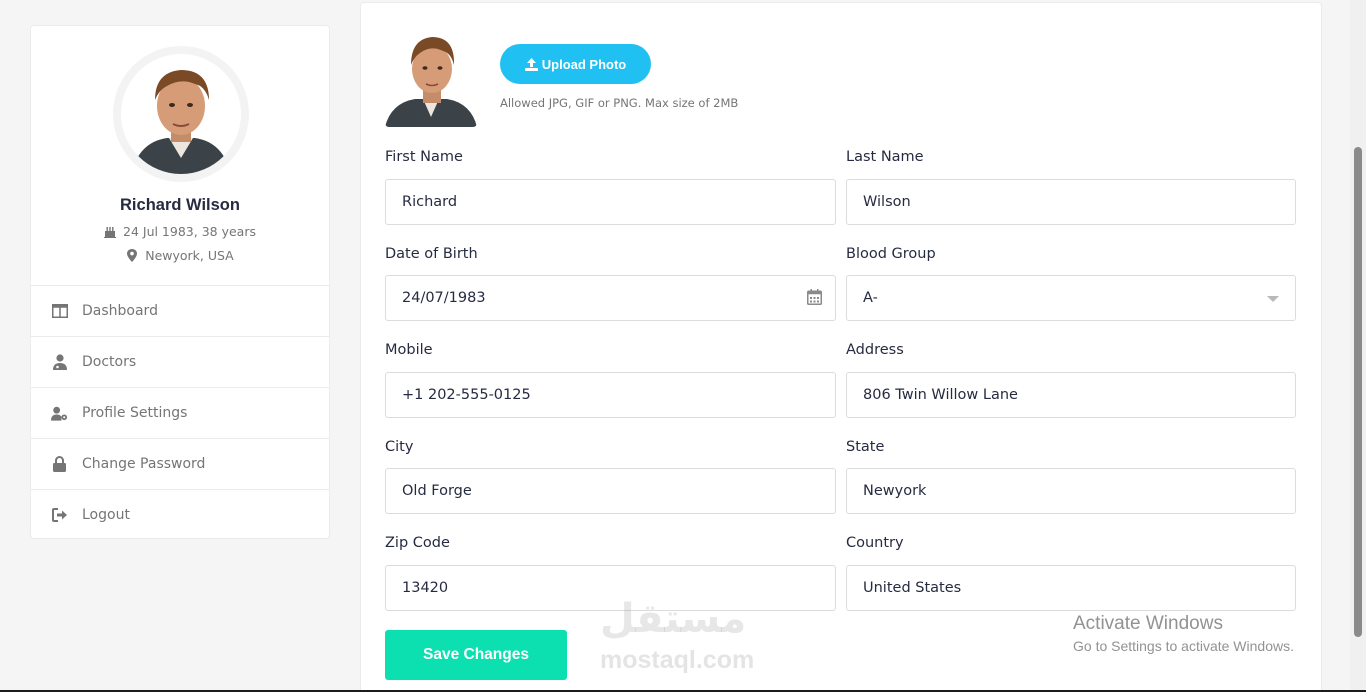  What do you see at coordinates (106, 515) in the screenshot?
I see `nav-item-label: Logout` at bounding box center [106, 515].